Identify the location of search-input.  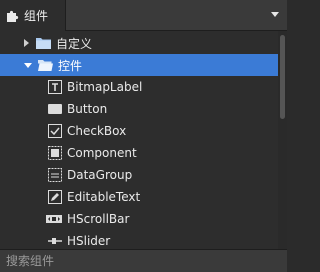
(143, 261).